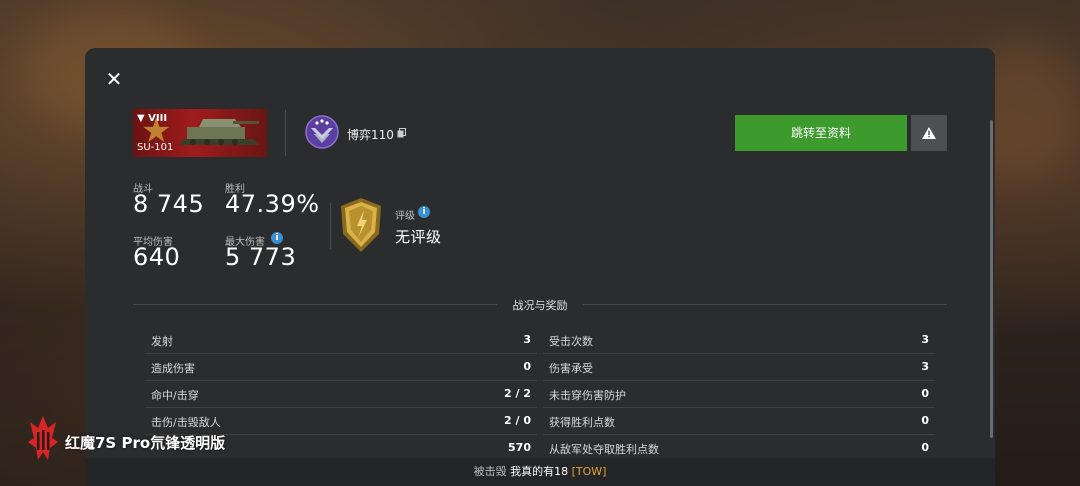 This screenshot has height=486, width=1080. I want to click on row-label: 造成伤害, so click(173, 368).